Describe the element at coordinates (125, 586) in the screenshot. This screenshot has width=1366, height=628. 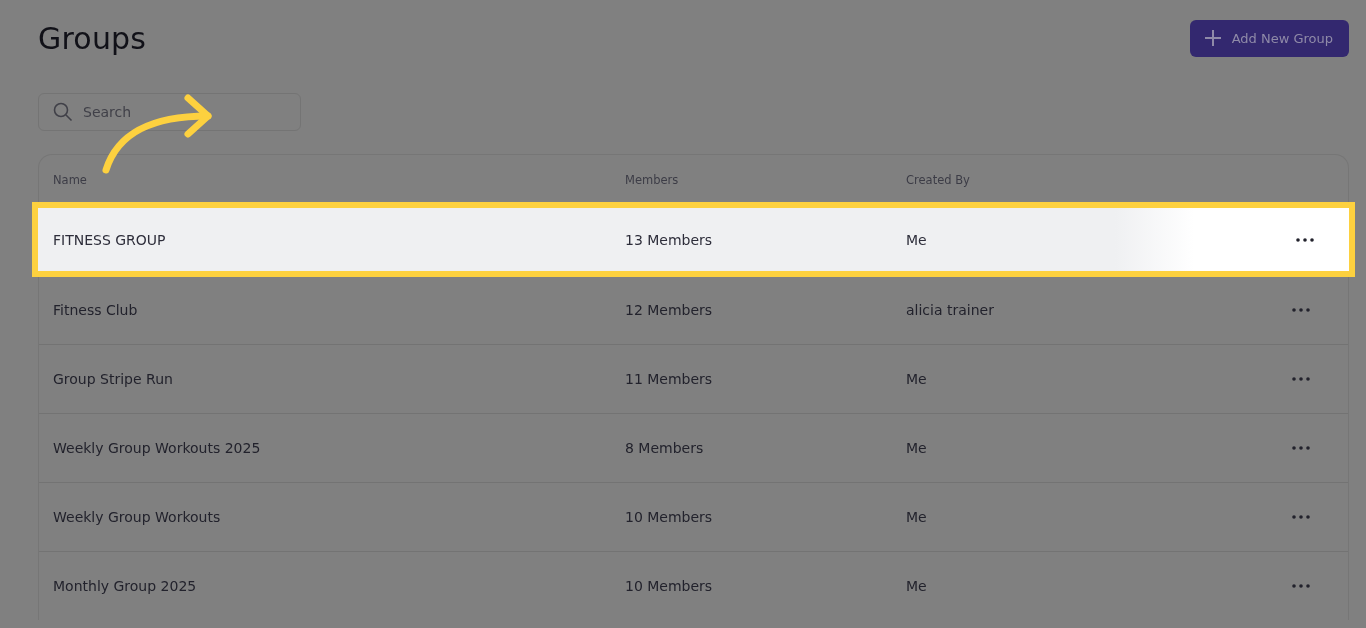
I see `group-name: Monthly Group 2025` at that location.